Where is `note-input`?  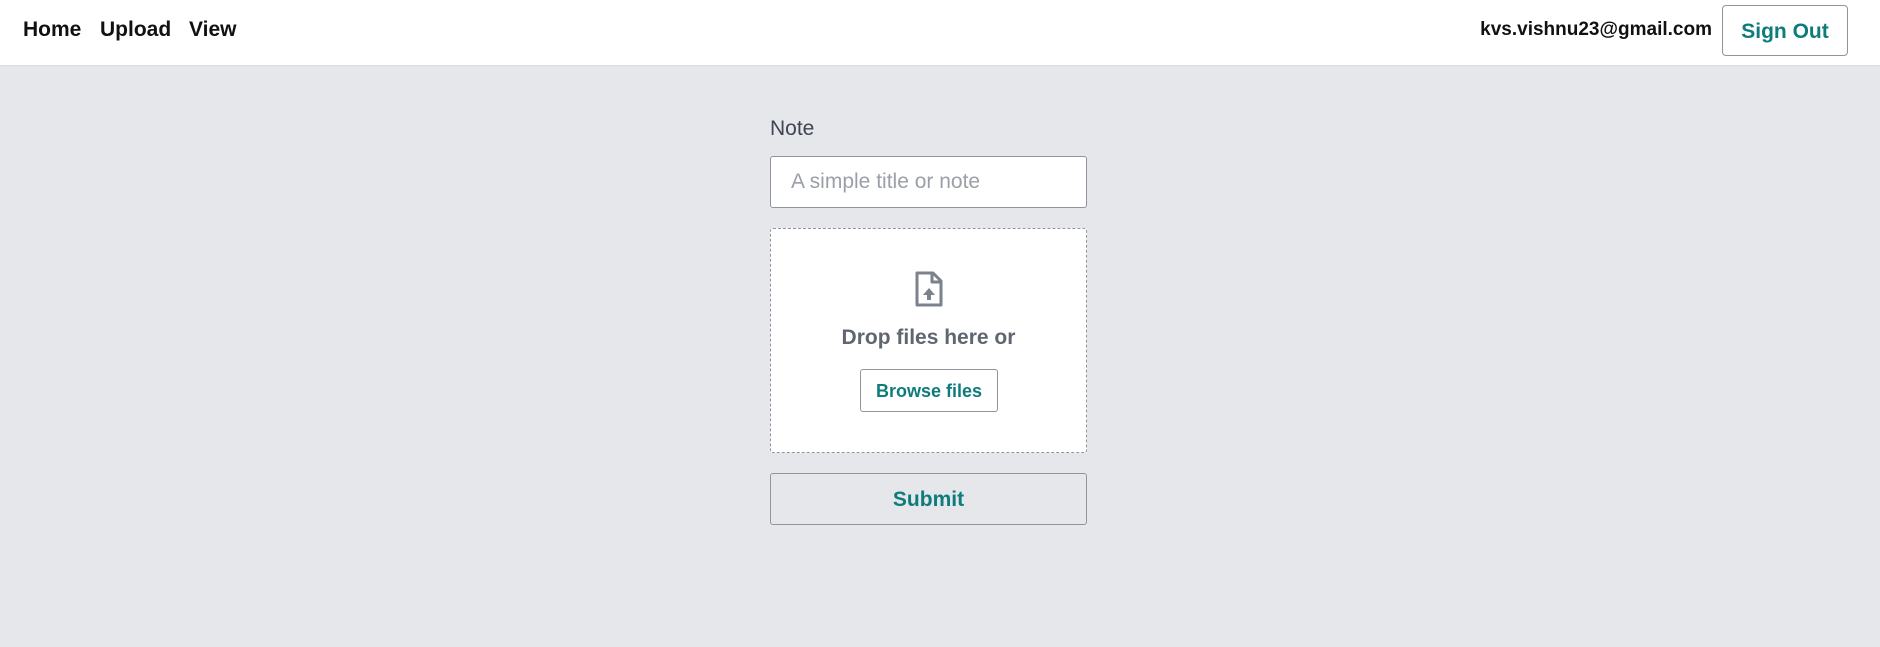 note-input is located at coordinates (928, 182).